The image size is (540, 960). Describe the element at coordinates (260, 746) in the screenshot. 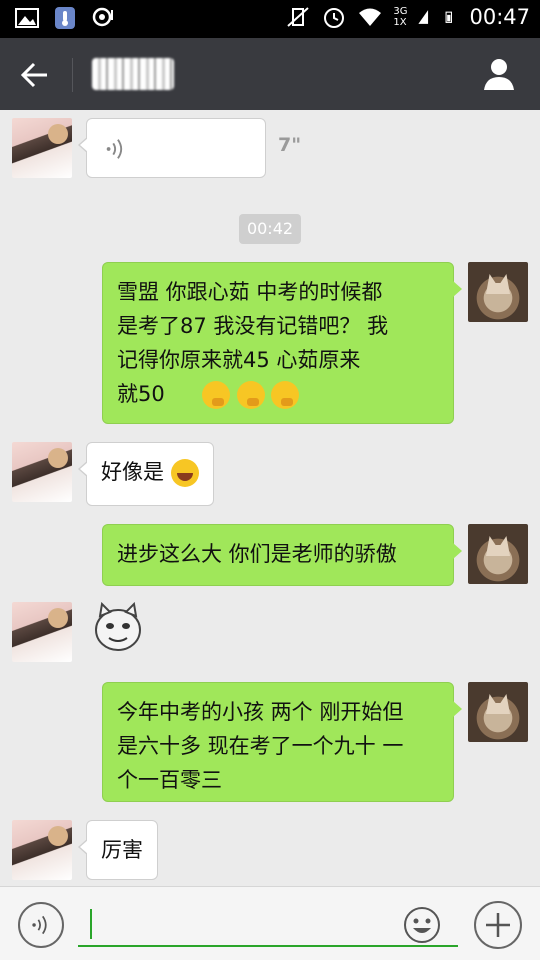

I see `message-line: 是六十多 现在考了一个九十 一` at that location.